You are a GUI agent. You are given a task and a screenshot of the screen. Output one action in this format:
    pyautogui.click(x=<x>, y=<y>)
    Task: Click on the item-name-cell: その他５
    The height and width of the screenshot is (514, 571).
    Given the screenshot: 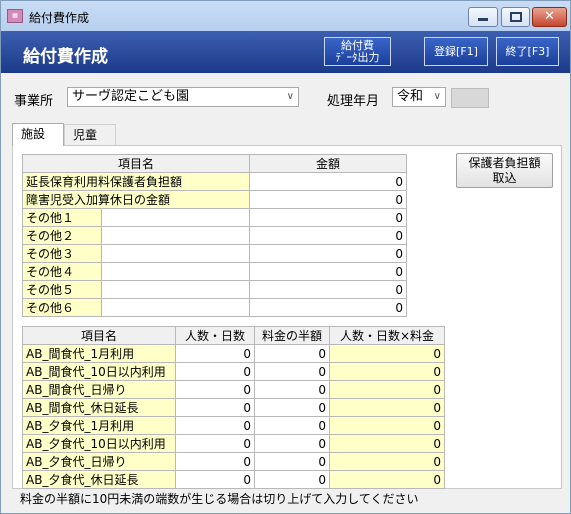 What is the action you would take?
    pyautogui.click(x=136, y=289)
    